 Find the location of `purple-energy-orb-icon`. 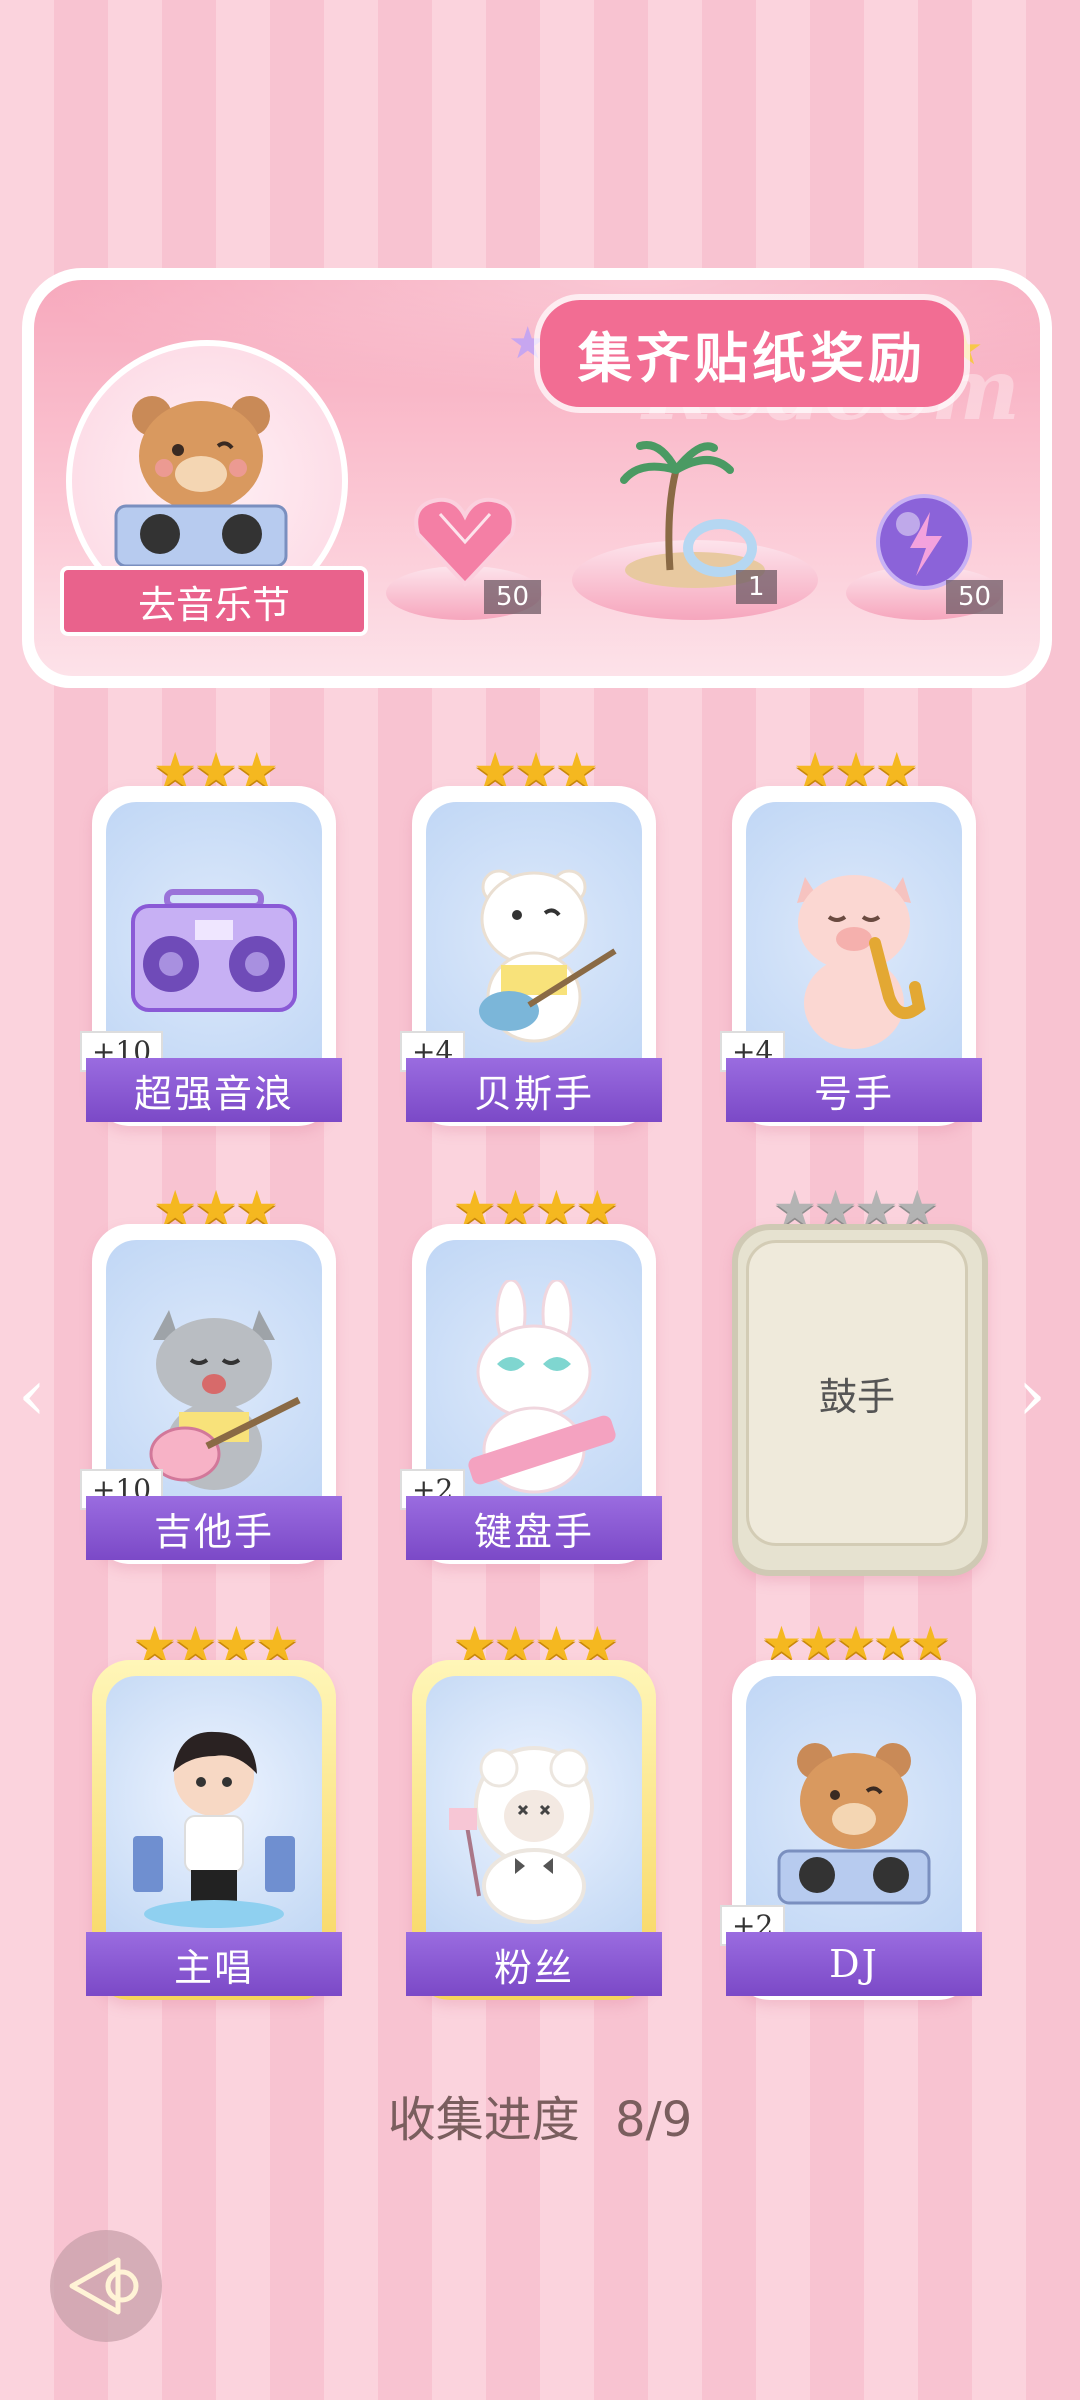

purple-energy-orb-icon is located at coordinates (924, 542).